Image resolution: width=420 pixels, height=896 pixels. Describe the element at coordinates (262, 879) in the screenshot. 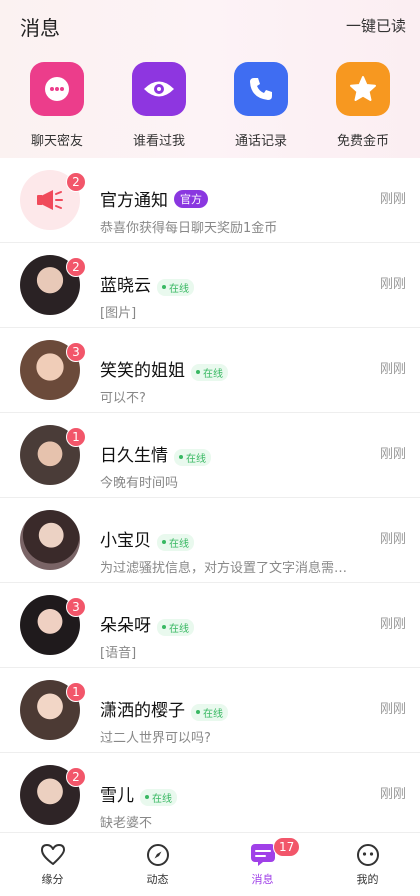

I see `tab-label: 消息` at that location.